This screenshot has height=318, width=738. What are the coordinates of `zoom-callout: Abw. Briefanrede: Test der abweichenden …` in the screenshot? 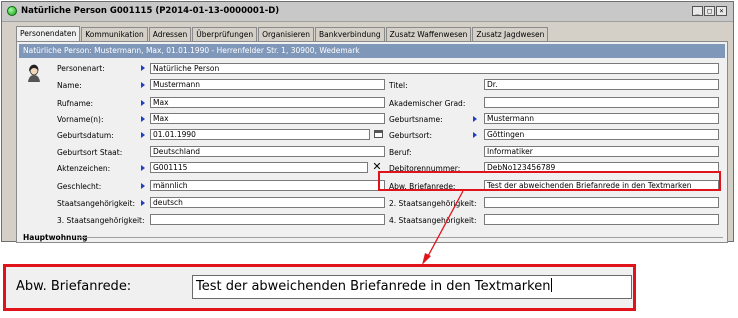 It's located at (319, 287).